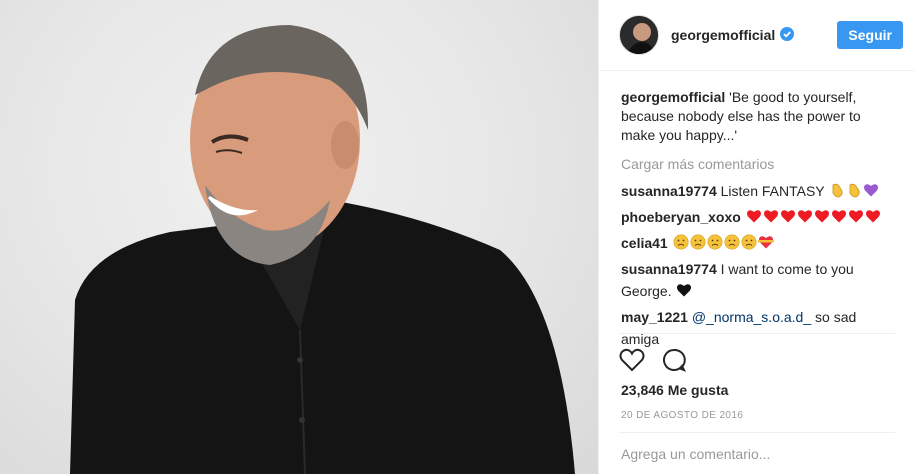  I want to click on comment-username: celia41, so click(644, 243).